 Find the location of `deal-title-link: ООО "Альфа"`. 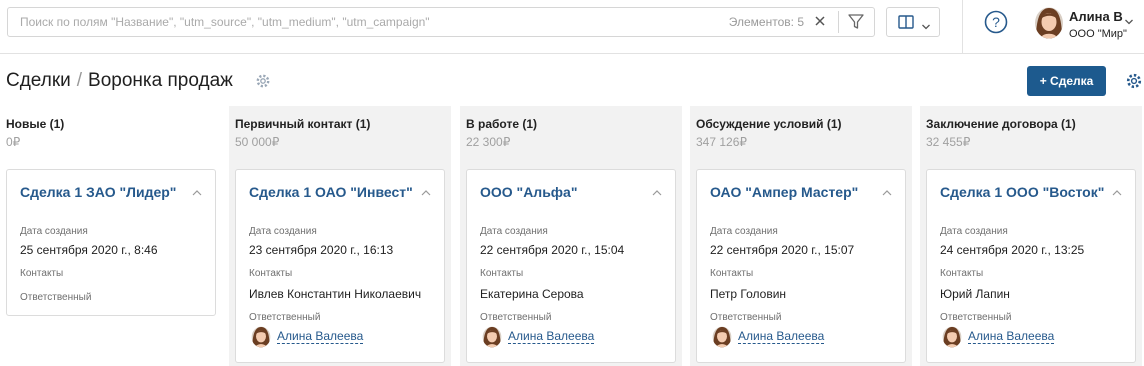

deal-title-link: ООО "Альфа" is located at coordinates (528, 192).